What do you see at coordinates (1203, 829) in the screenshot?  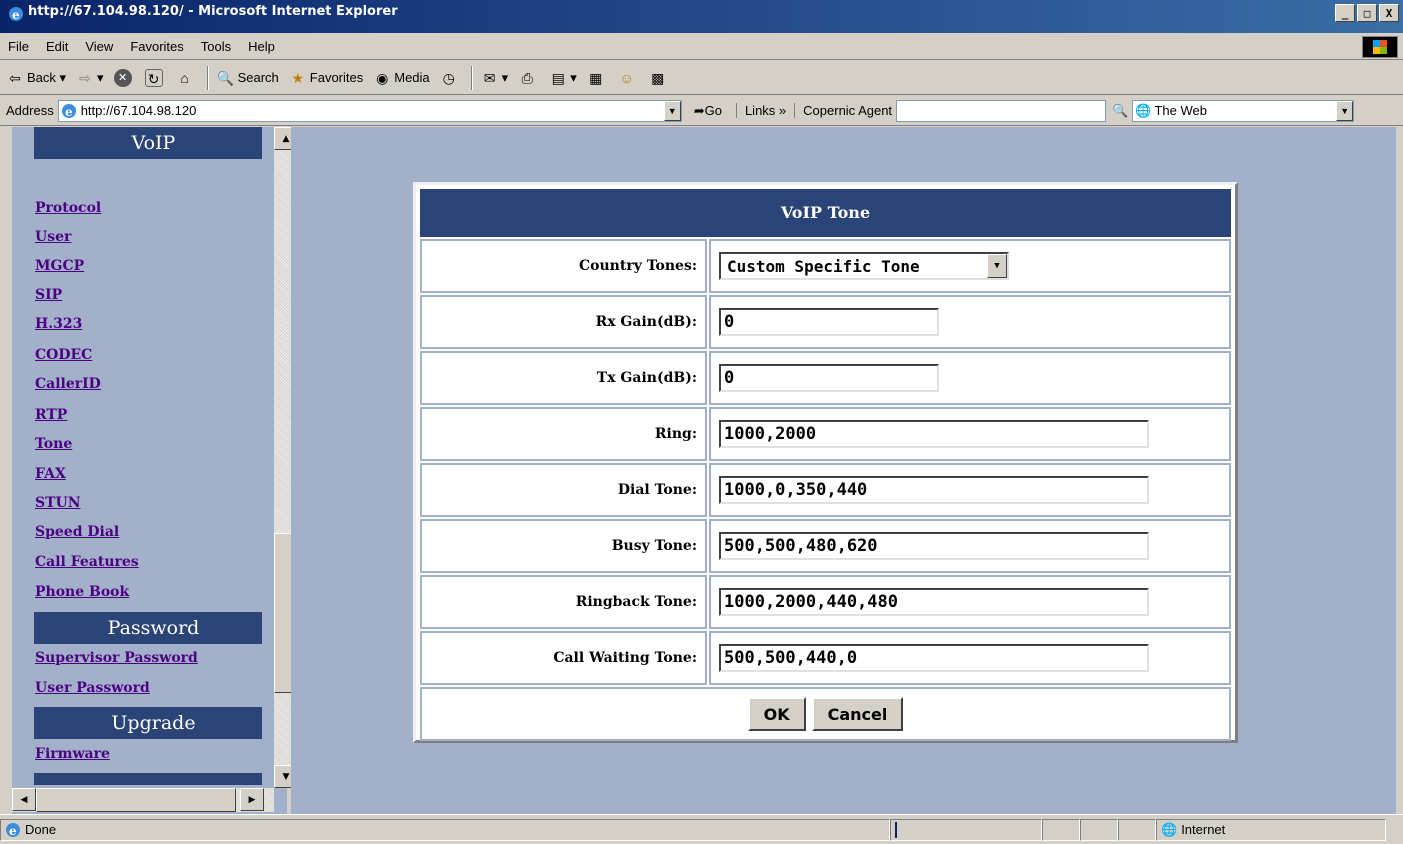 I see `security-zone-text: Internet` at bounding box center [1203, 829].